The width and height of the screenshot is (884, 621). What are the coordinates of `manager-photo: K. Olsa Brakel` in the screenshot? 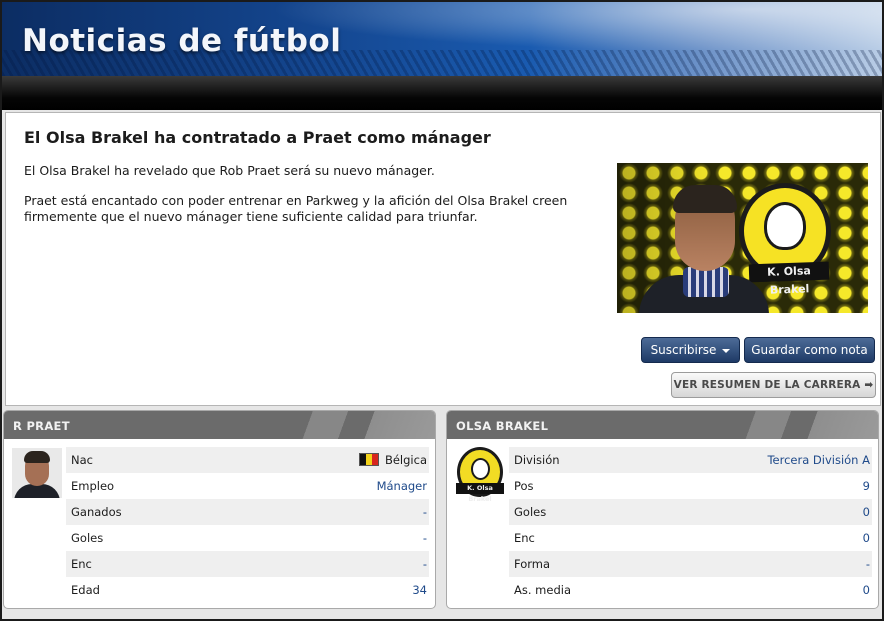 It's located at (742, 238).